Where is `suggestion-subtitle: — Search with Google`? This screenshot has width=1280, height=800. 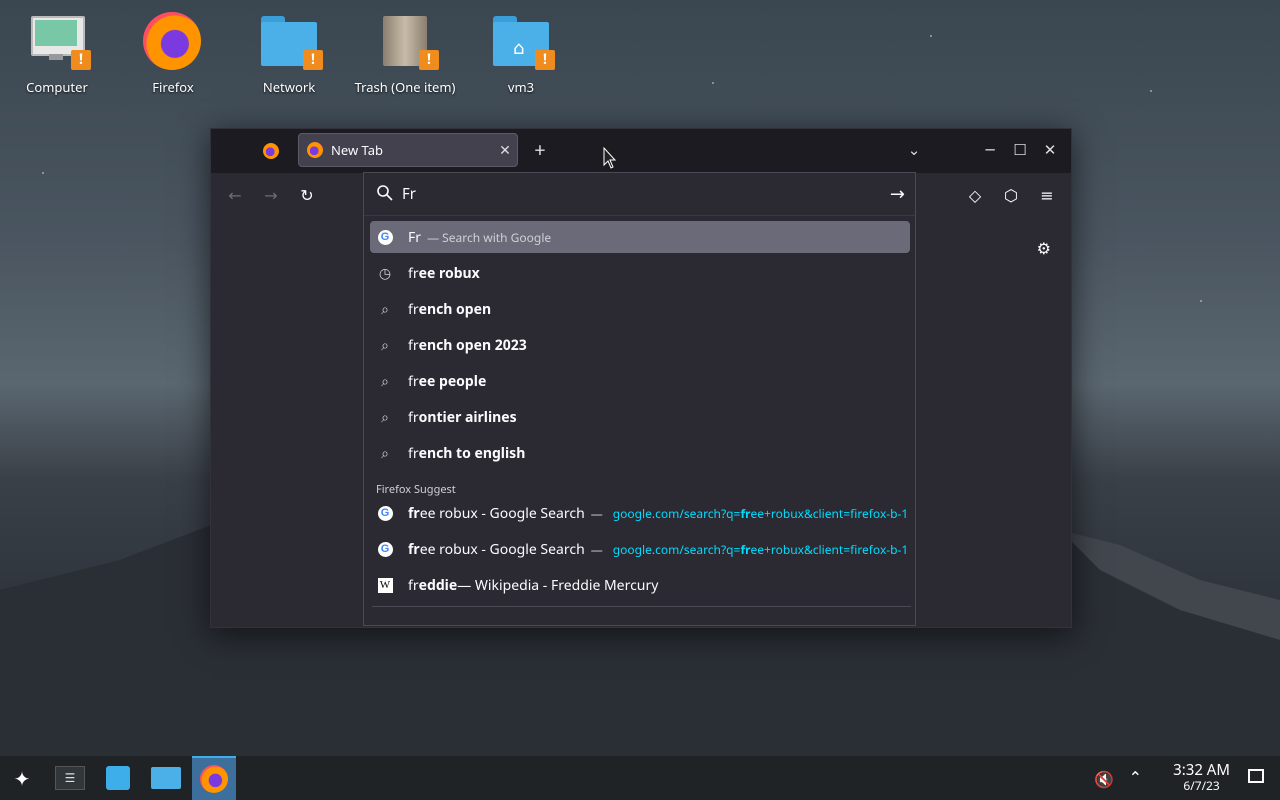
suggestion-subtitle: — Search with Google is located at coordinates (489, 237).